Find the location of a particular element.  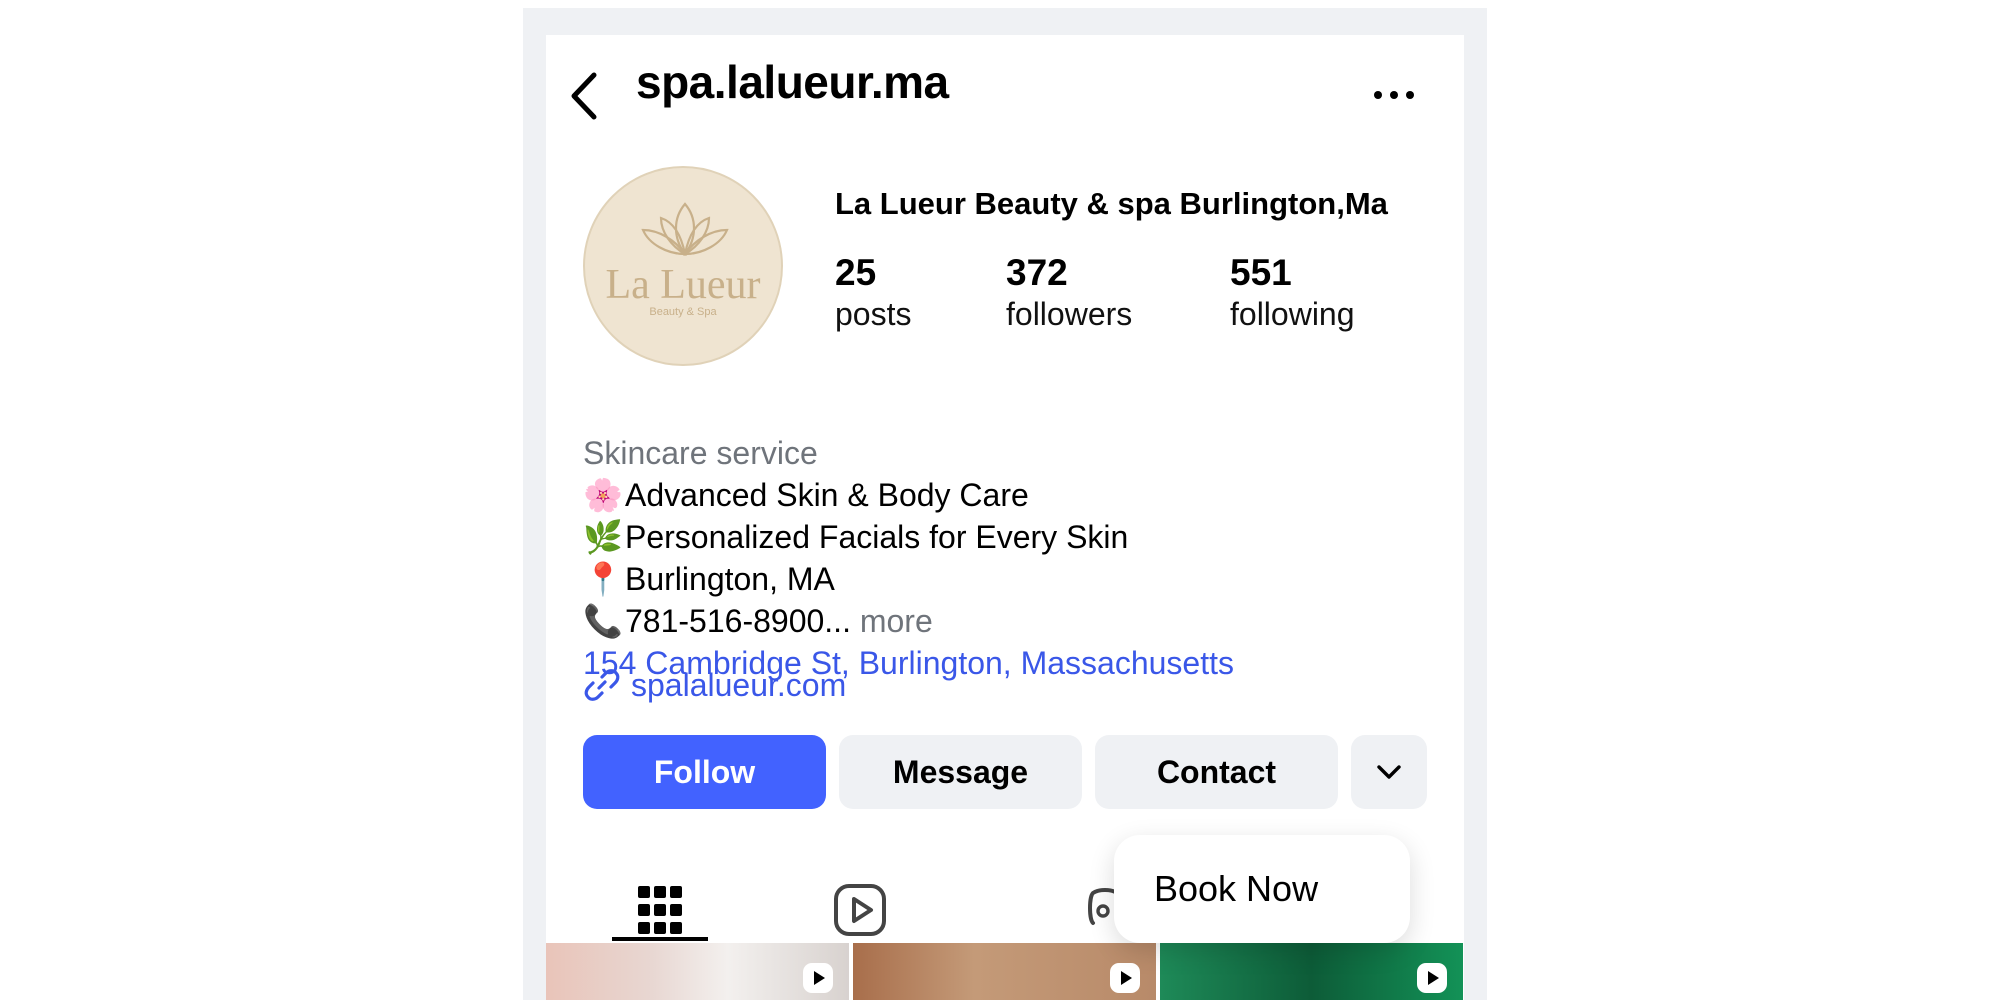

stat-posts: 25 posts is located at coordinates (873, 293).